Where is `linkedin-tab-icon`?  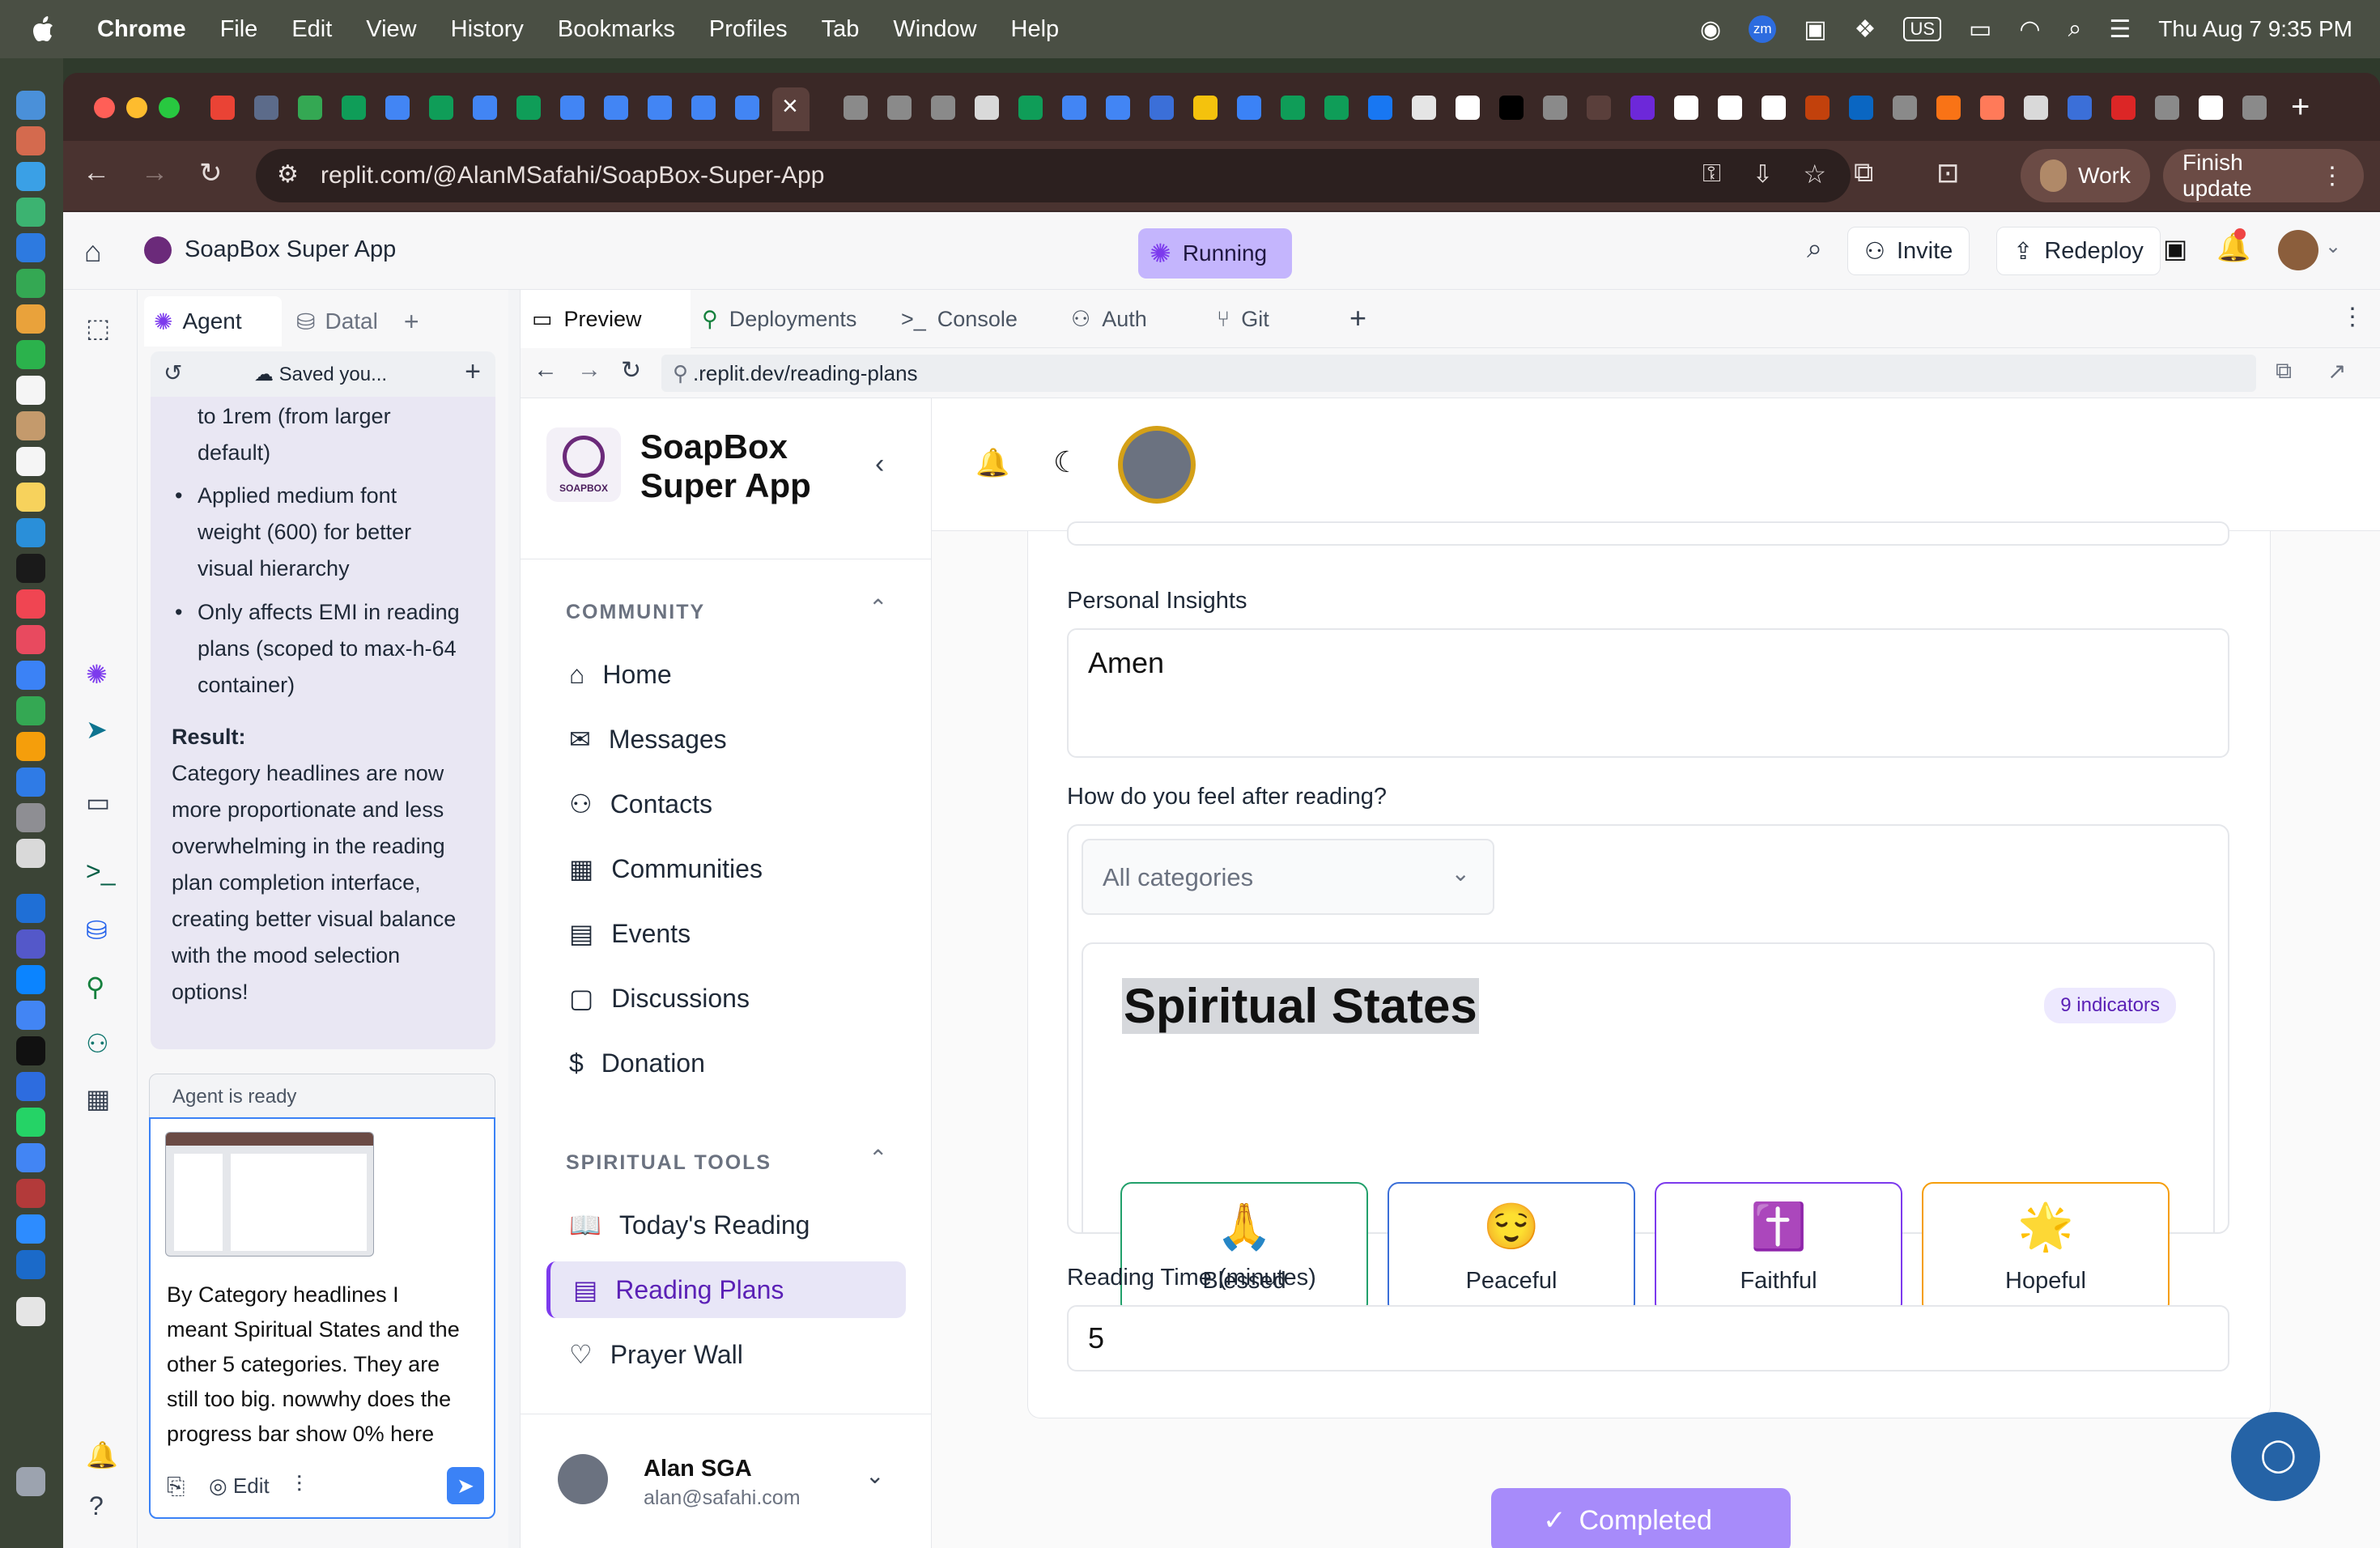 linkedin-tab-icon is located at coordinates (1861, 108).